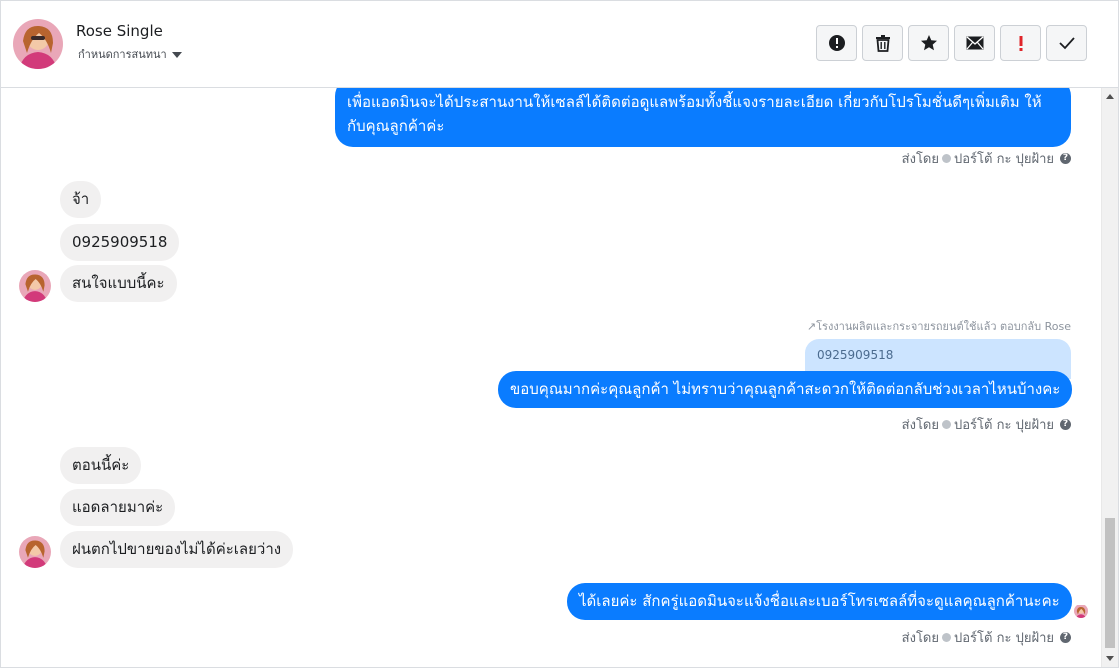 Image resolution: width=1119 pixels, height=668 pixels. Describe the element at coordinates (1110, 96) in the screenshot. I see `scroll-up-icon` at that location.